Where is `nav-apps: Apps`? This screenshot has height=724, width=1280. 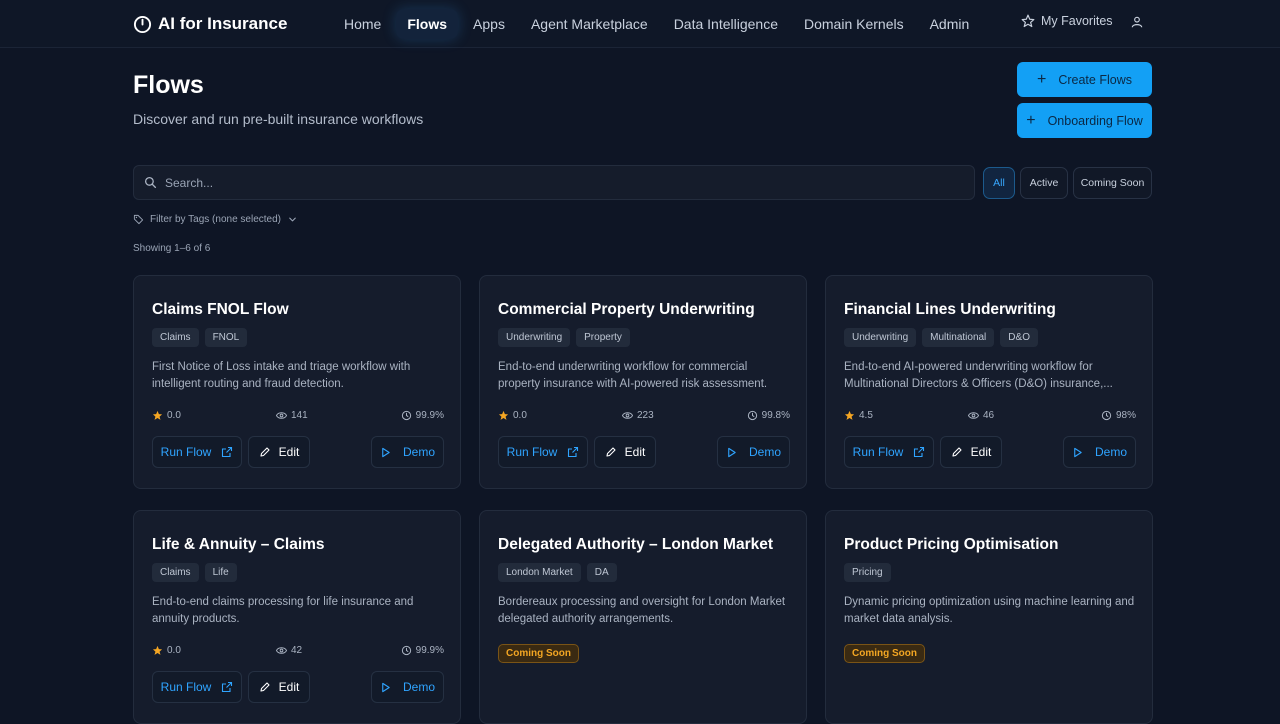 nav-apps: Apps is located at coordinates (489, 24).